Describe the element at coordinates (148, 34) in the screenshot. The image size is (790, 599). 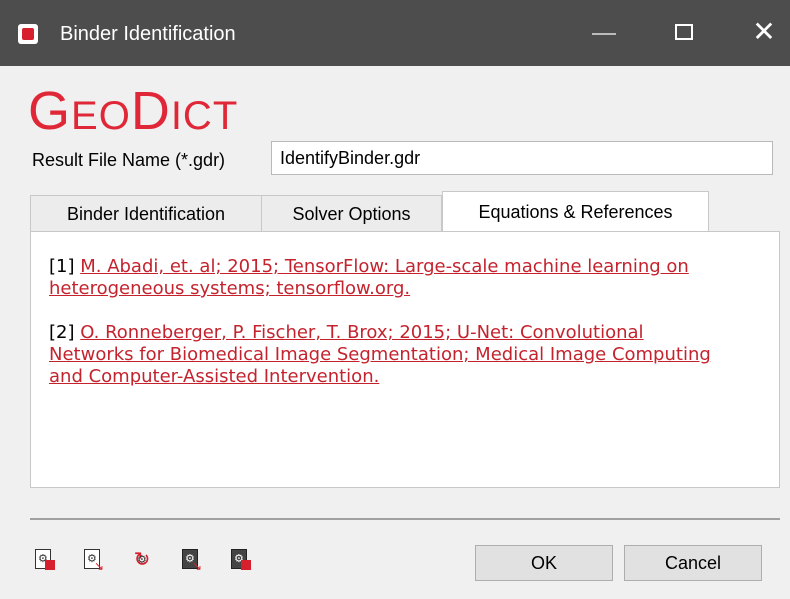
I see `window-title: Binder Identification` at that location.